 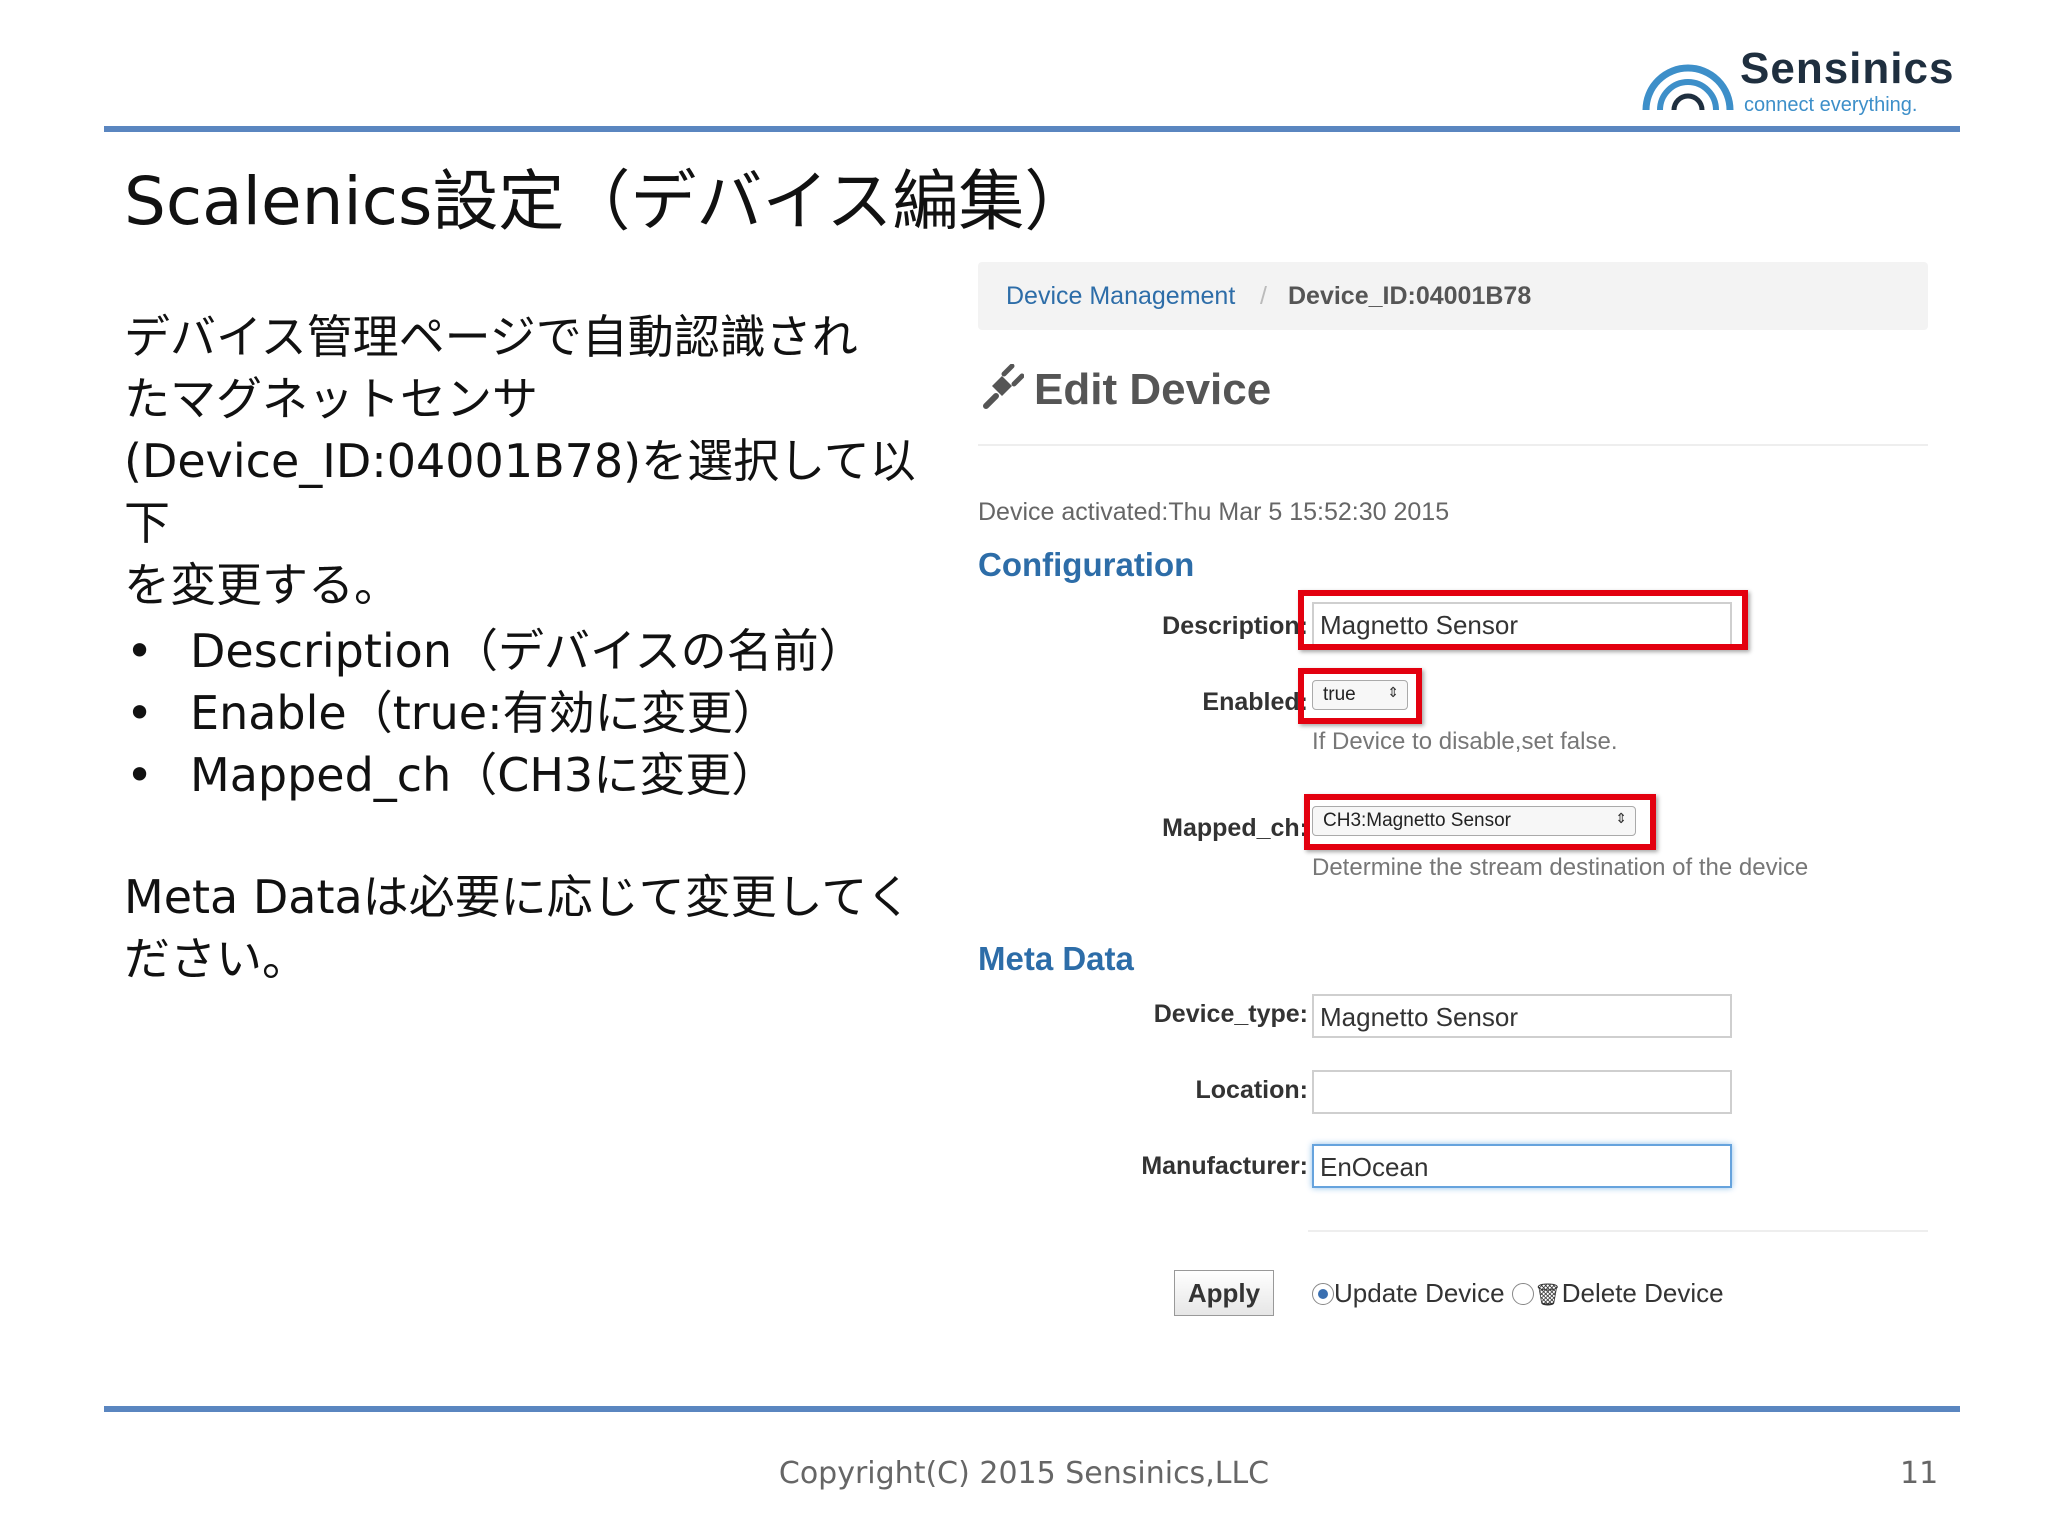 I want to click on slide-title: Scalenics設定（デバイス編集）, so click(x=607, y=201).